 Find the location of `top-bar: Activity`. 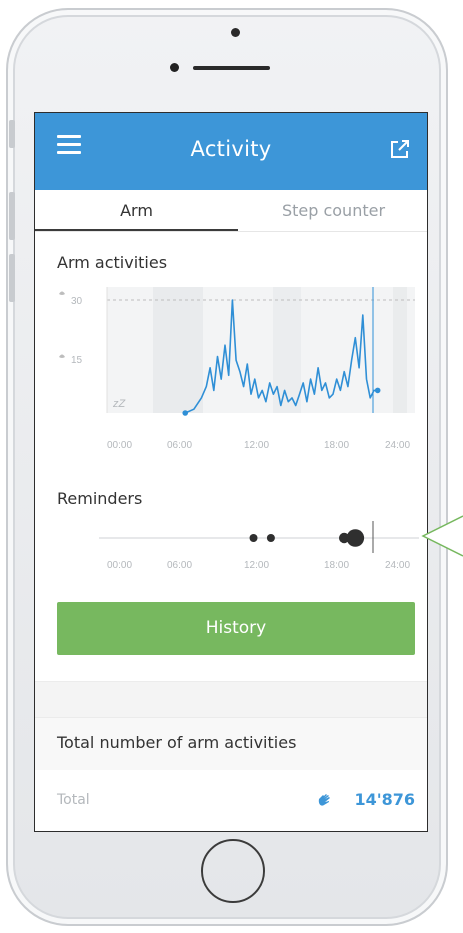

top-bar: Activity is located at coordinates (231, 151).